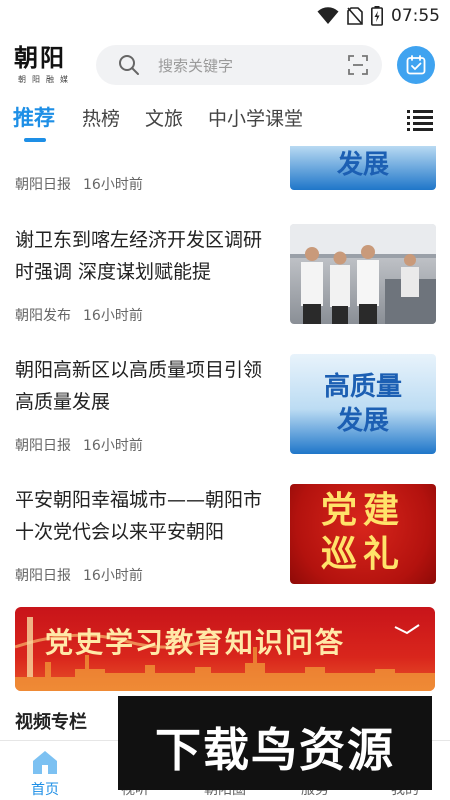 The width and height of the screenshot is (450, 800). What do you see at coordinates (362, 510) in the screenshot?
I see `thumbnail-text: 党建` at bounding box center [362, 510].